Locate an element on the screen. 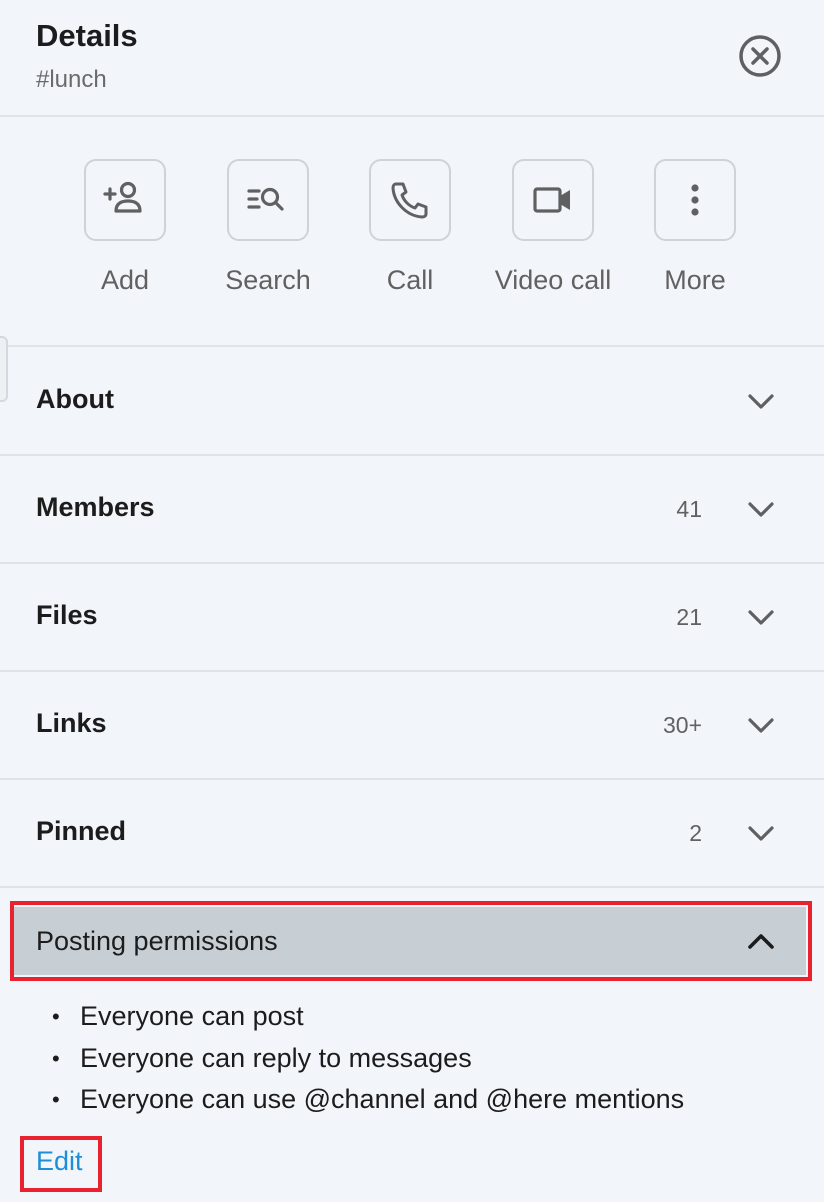  search-button-box is located at coordinates (268, 200).